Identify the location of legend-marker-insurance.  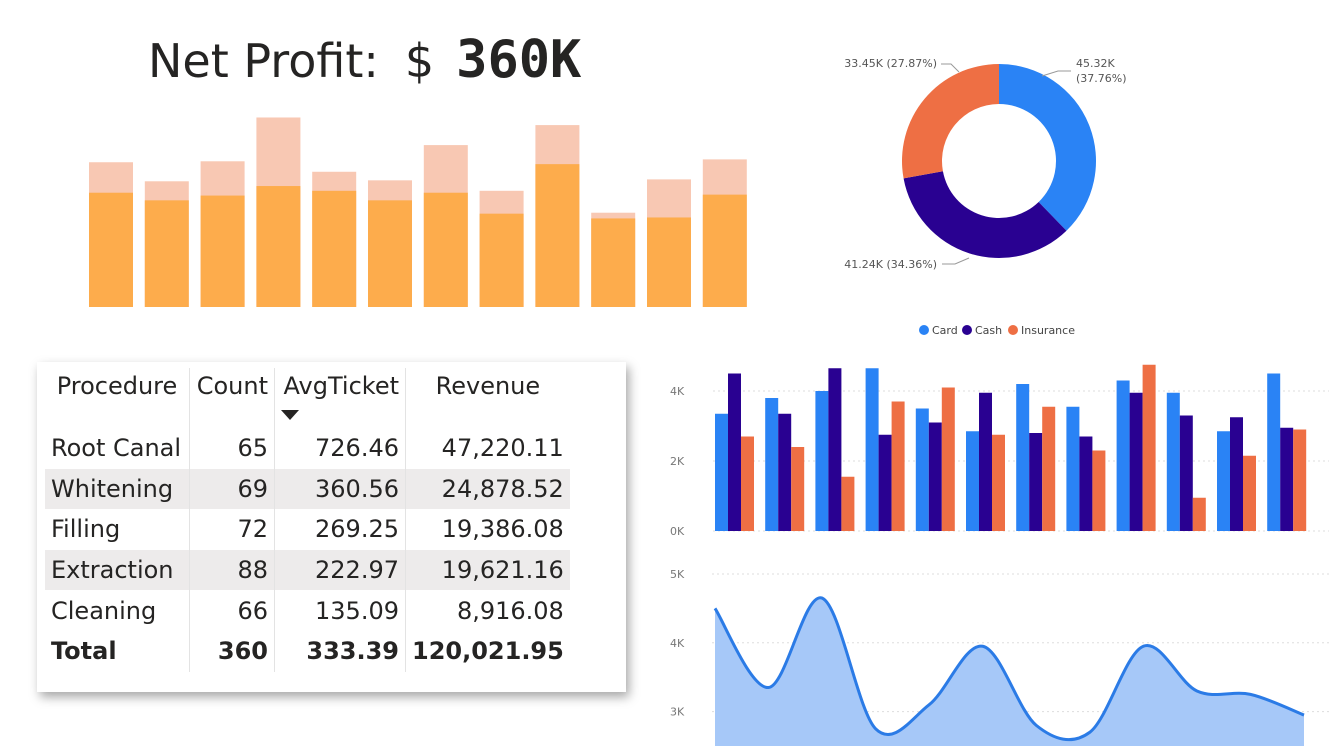
(1013, 330).